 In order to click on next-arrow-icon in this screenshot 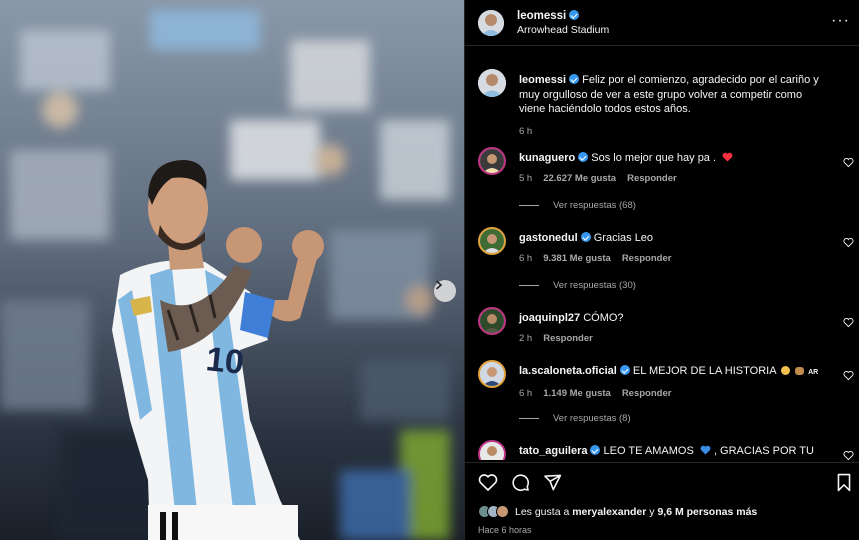, I will do `click(439, 285)`.